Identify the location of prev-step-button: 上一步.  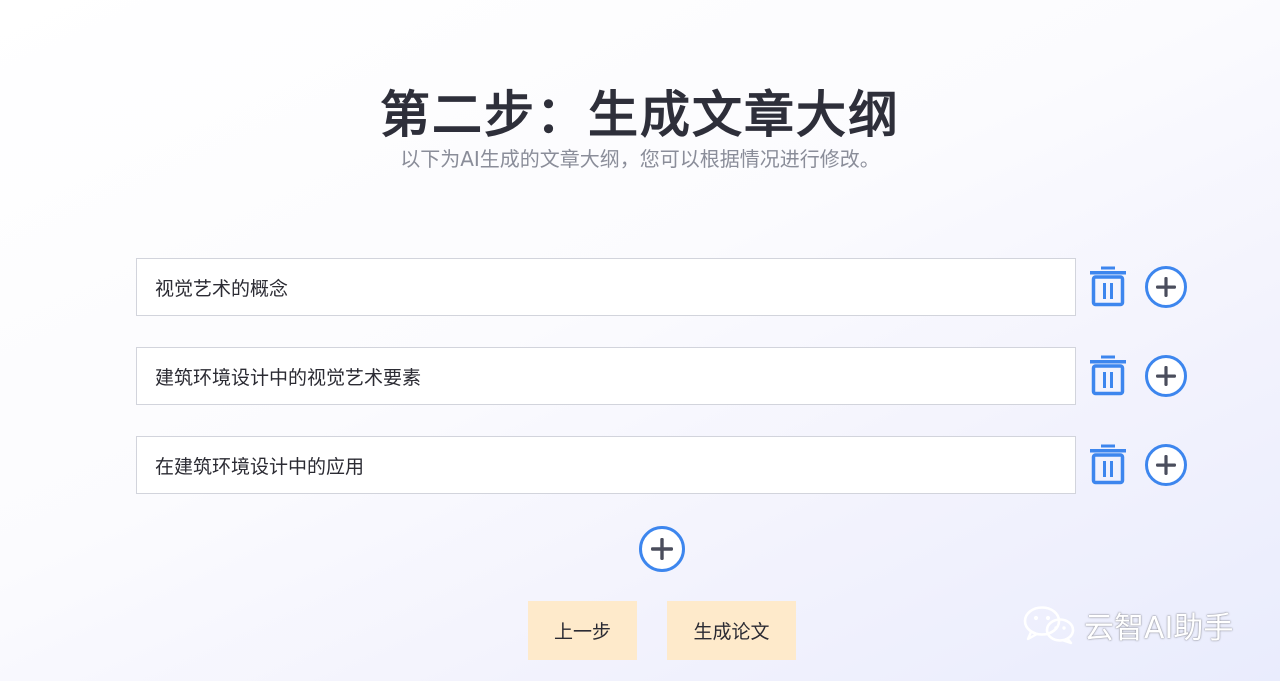
(582, 630).